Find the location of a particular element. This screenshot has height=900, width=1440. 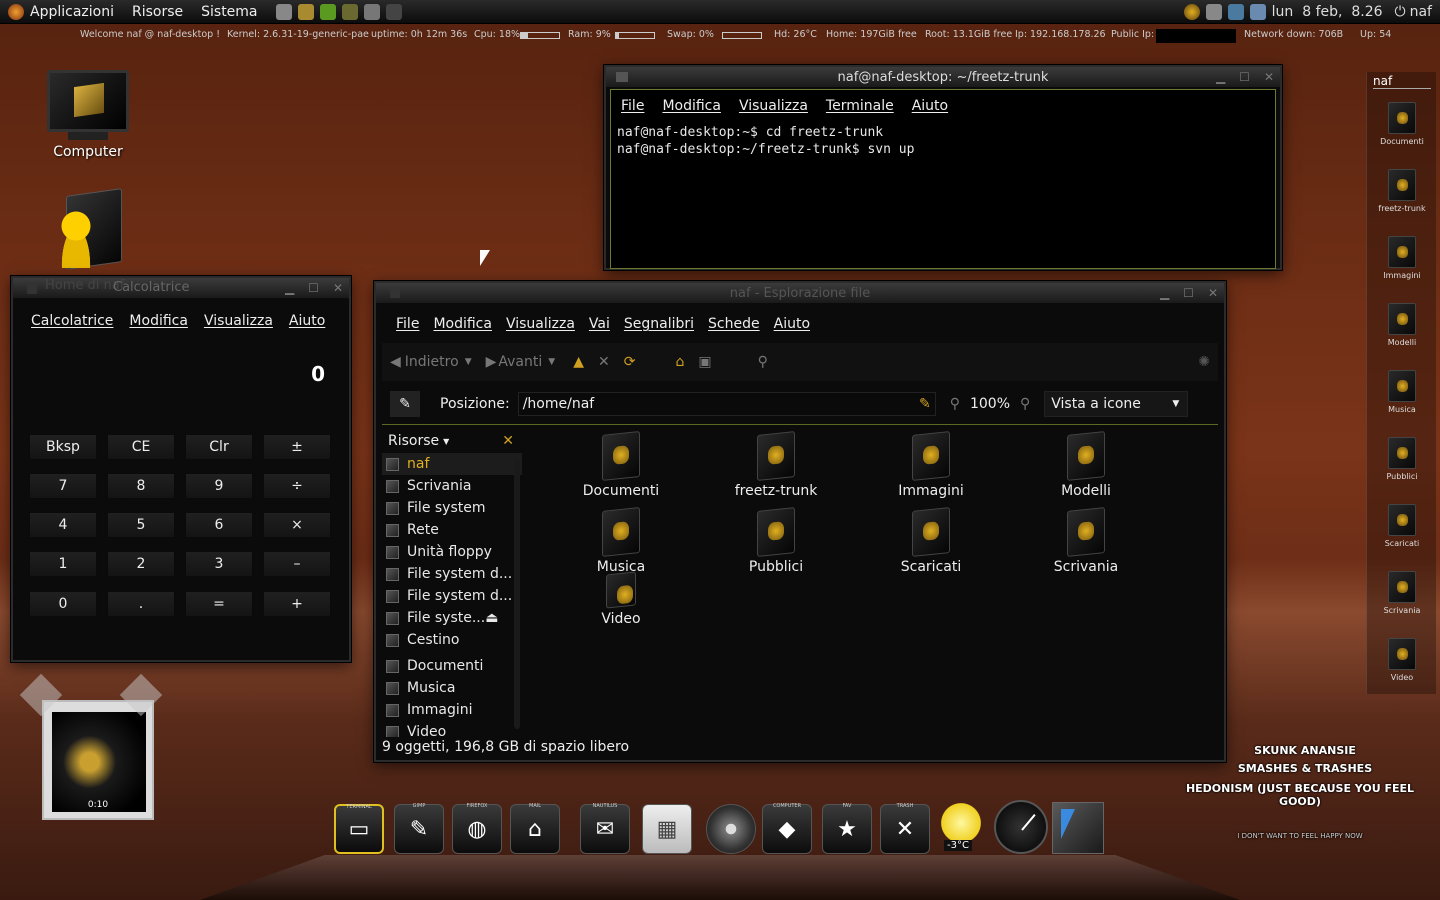

dock-item: COMPUTER ◆ is located at coordinates (787, 828).